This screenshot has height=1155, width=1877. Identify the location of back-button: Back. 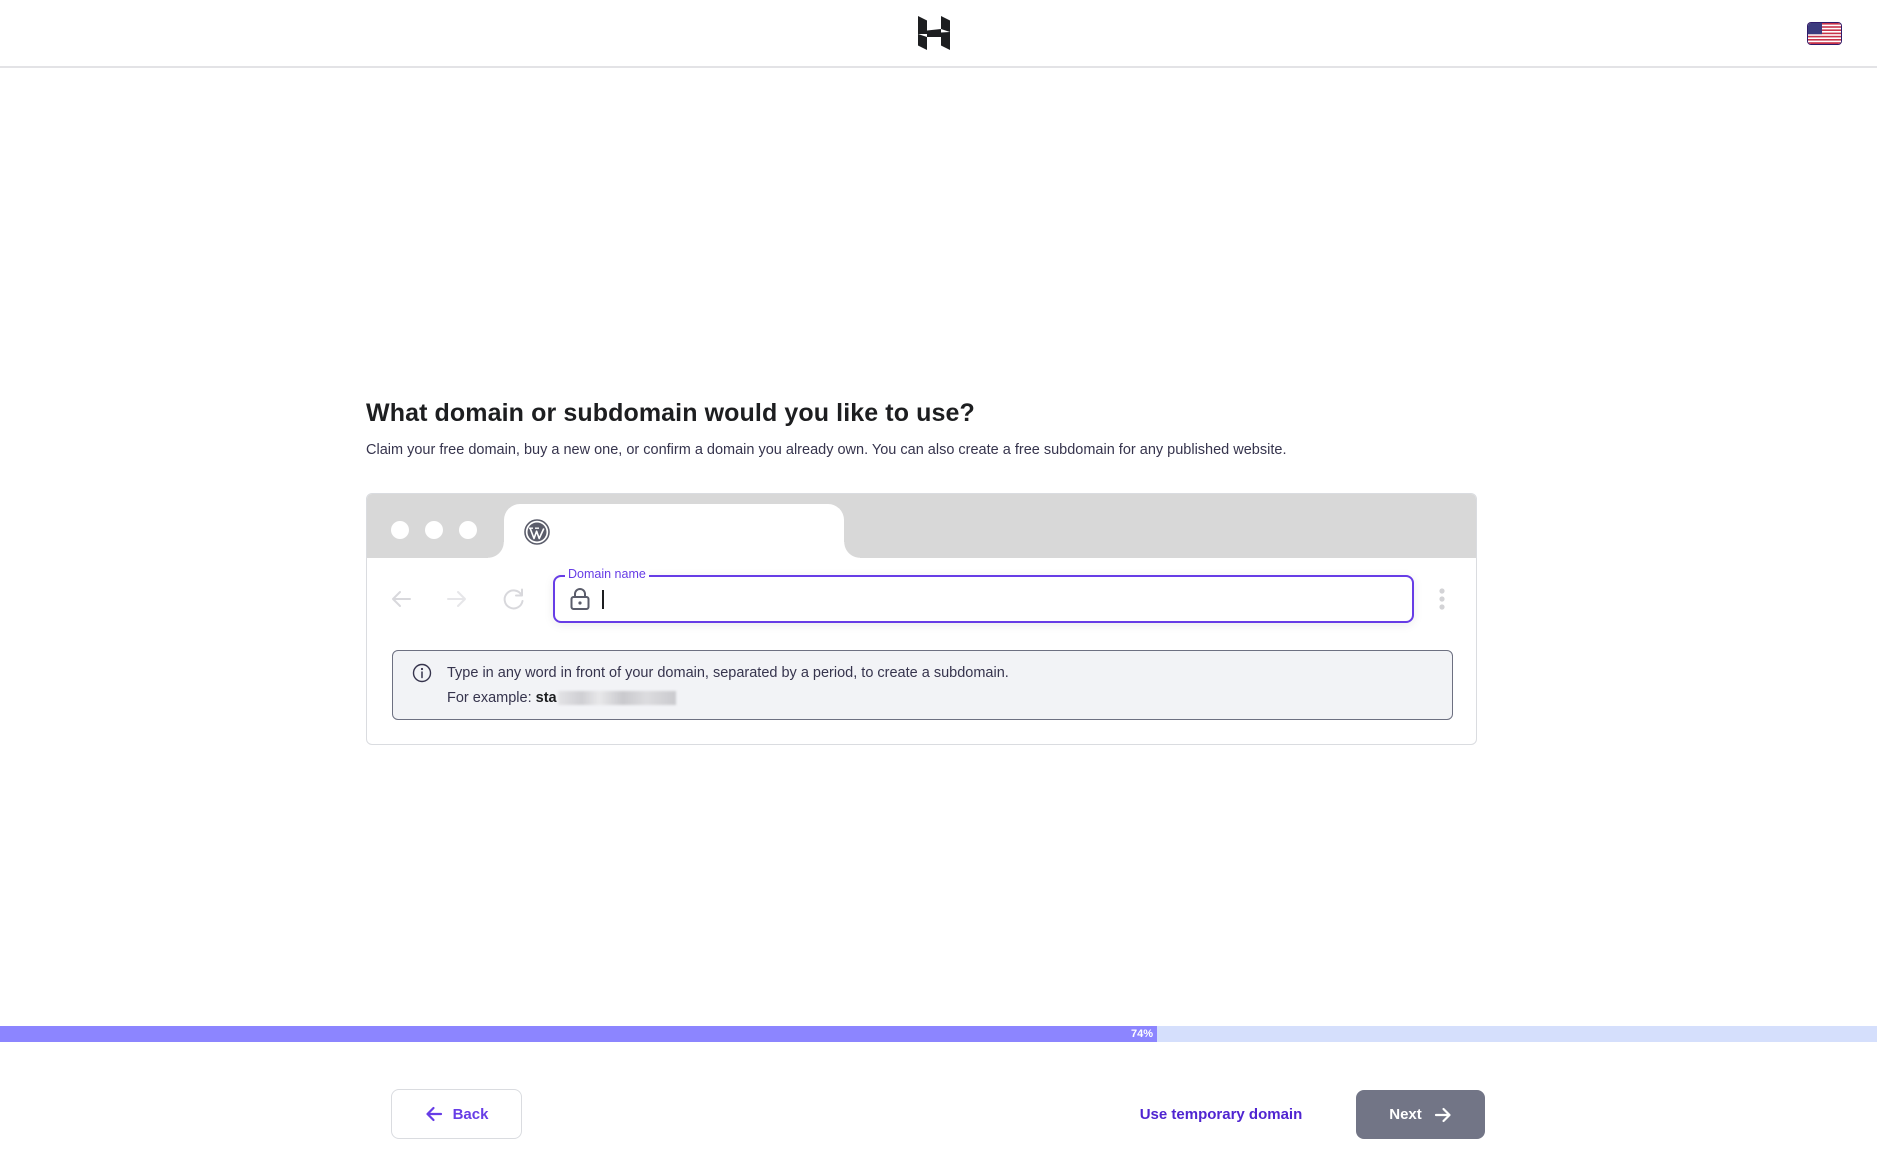
(456, 1114).